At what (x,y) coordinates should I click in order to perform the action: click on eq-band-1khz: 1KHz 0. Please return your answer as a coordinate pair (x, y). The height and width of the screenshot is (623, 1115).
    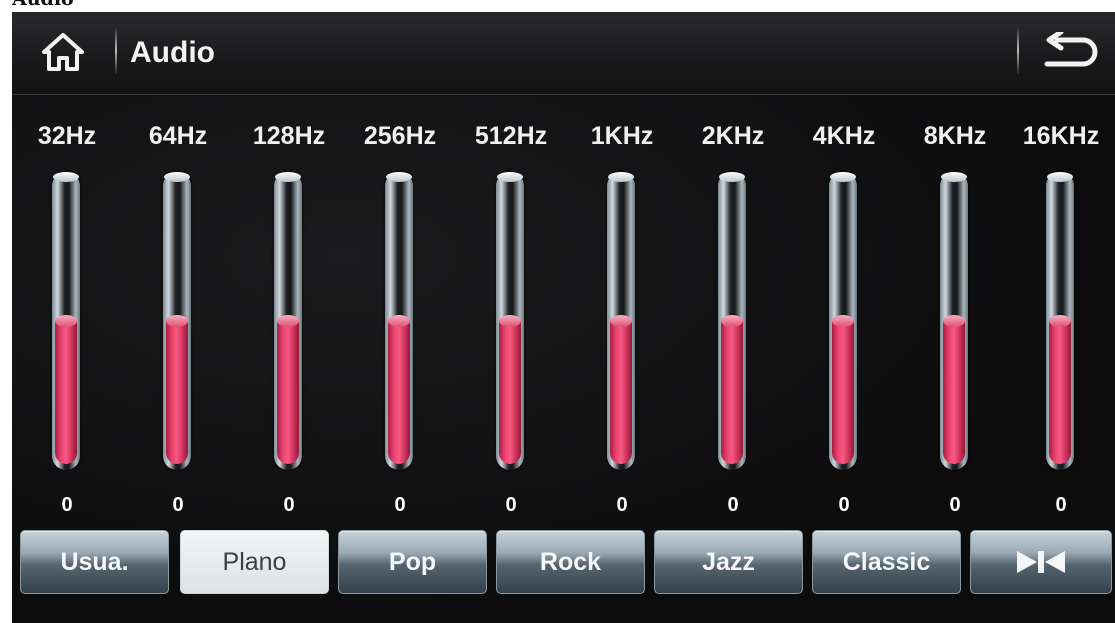
    Looking at the image, I should click on (622, 320).